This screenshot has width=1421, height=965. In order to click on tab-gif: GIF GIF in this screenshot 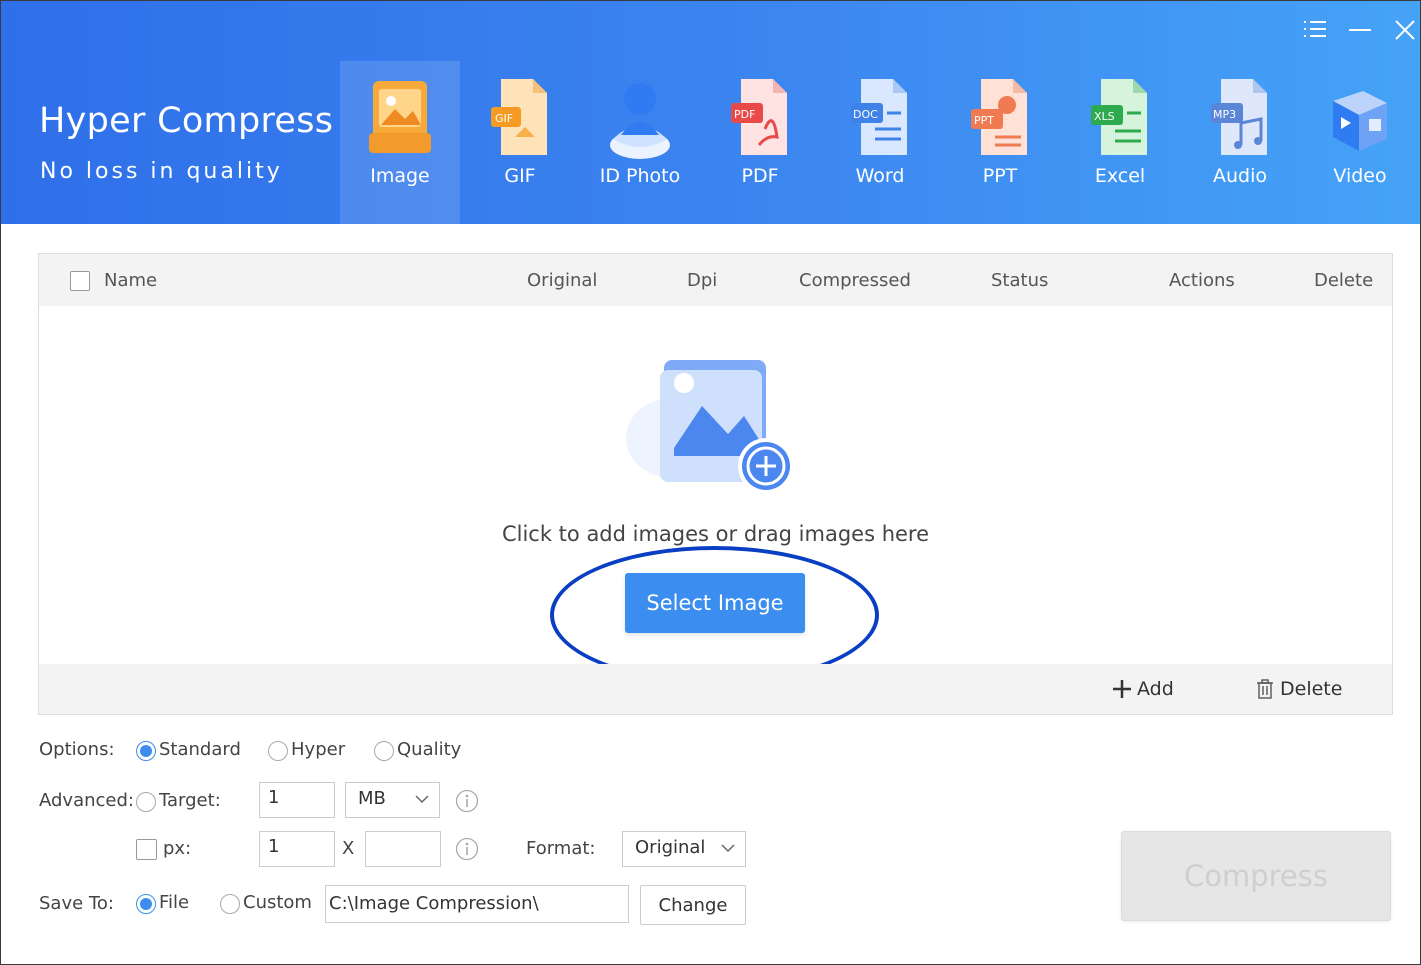, I will do `click(520, 142)`.